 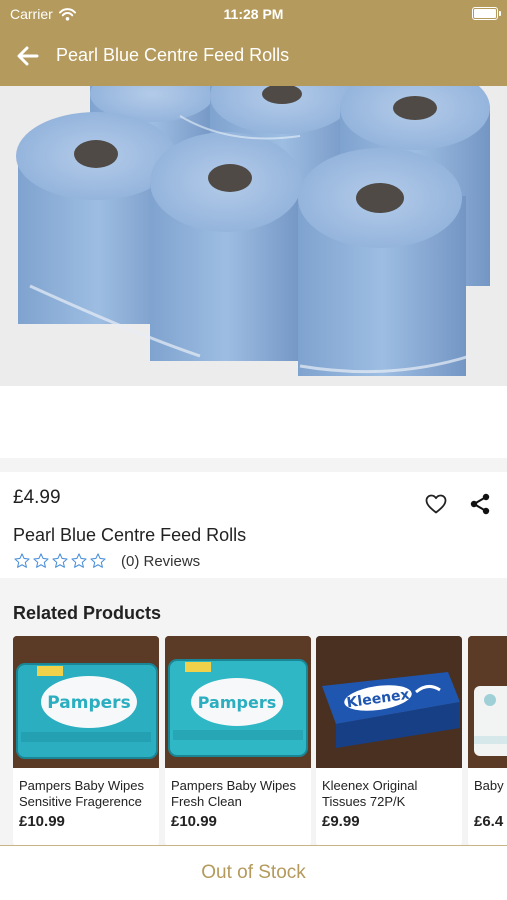 I want to click on reviews-link: (0) Reviews, so click(x=160, y=561).